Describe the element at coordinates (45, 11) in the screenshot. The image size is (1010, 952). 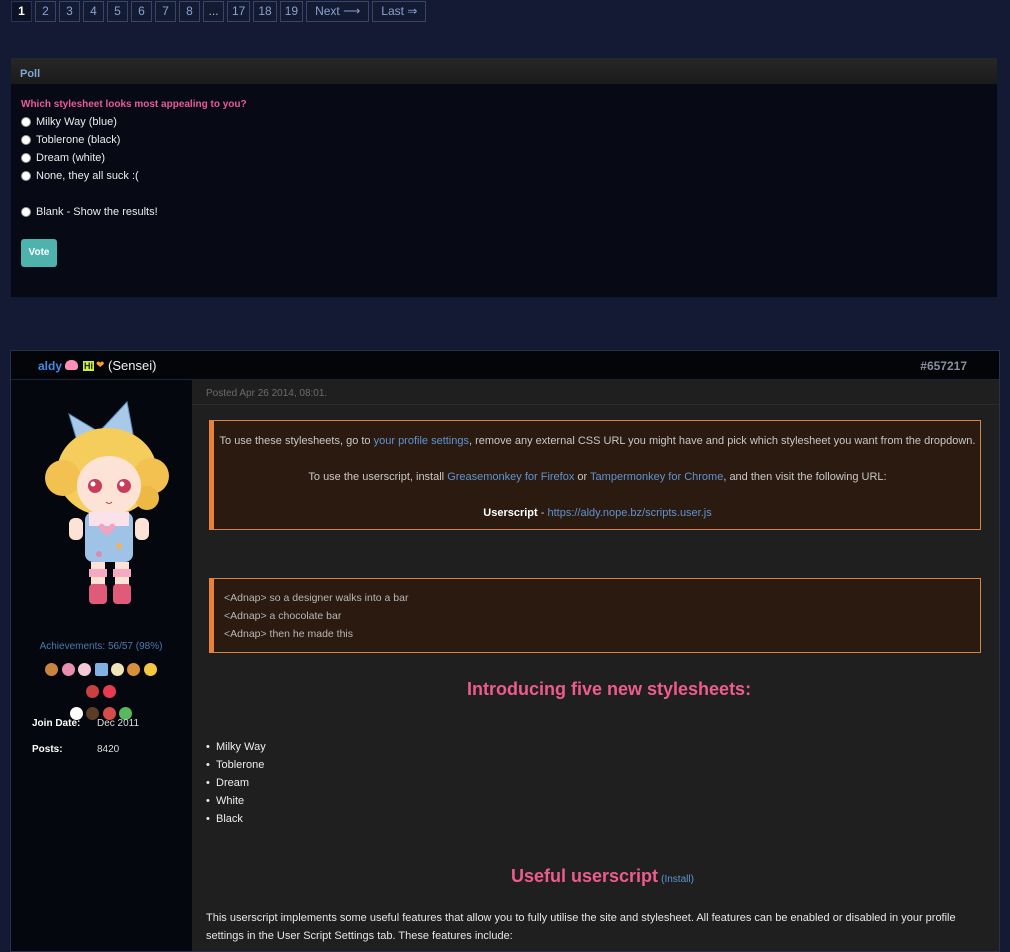
I see `page-2: 2` at that location.